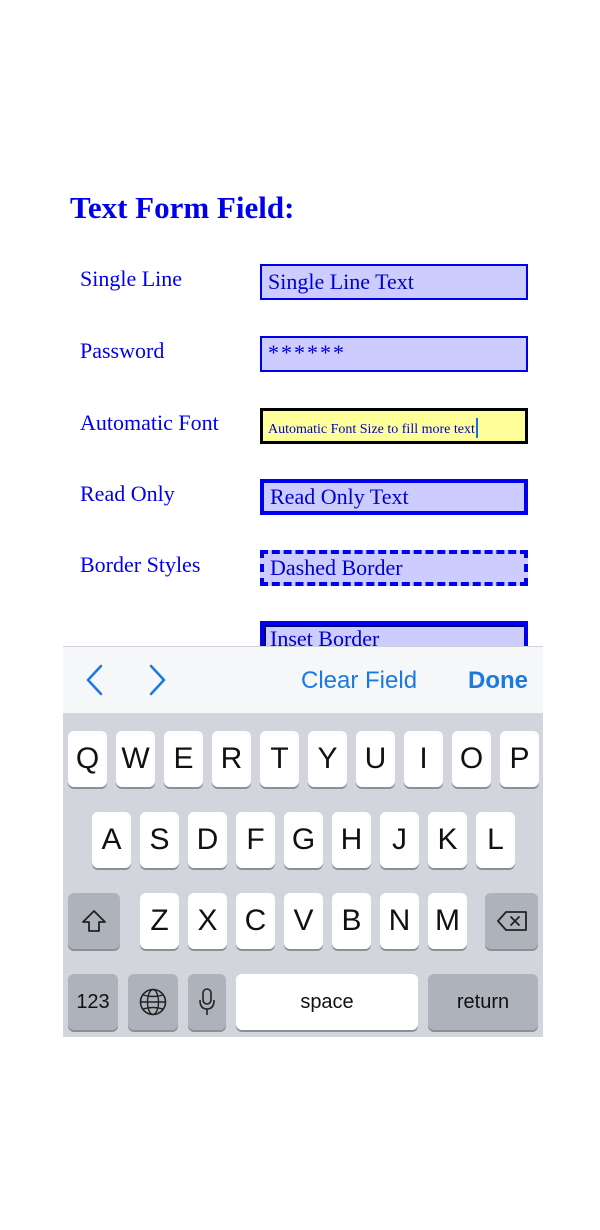 The width and height of the screenshot is (600, 1230). Describe the element at coordinates (447, 921) in the screenshot. I see `key-m: M` at that location.